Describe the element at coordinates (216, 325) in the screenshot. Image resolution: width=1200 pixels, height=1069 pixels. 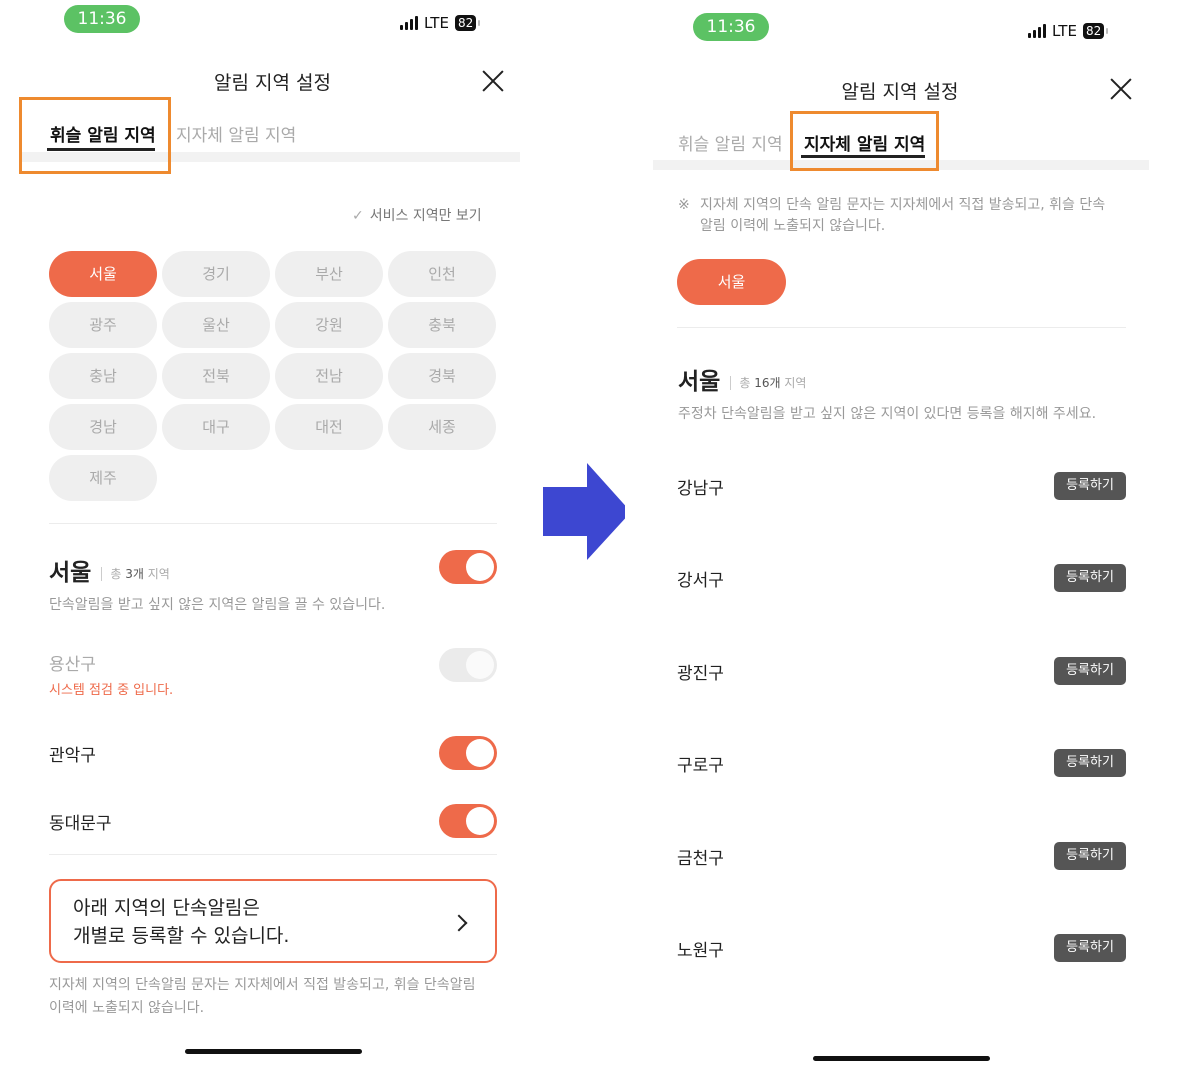
I see `region-chip: 울산` at that location.